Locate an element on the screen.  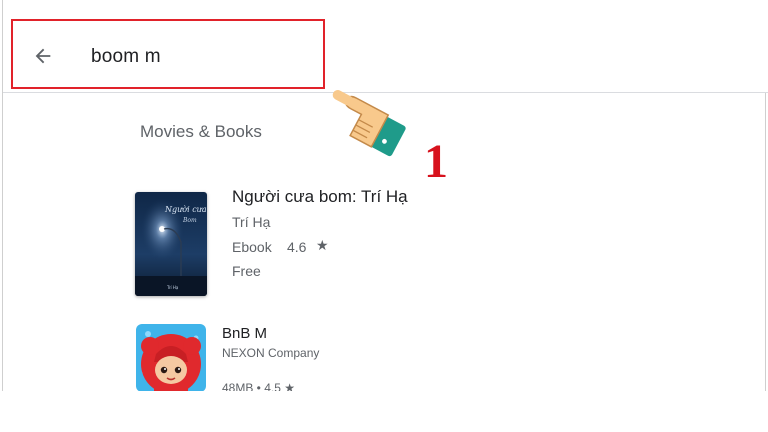
app-developer: NEXON Company is located at coordinates (271, 353).